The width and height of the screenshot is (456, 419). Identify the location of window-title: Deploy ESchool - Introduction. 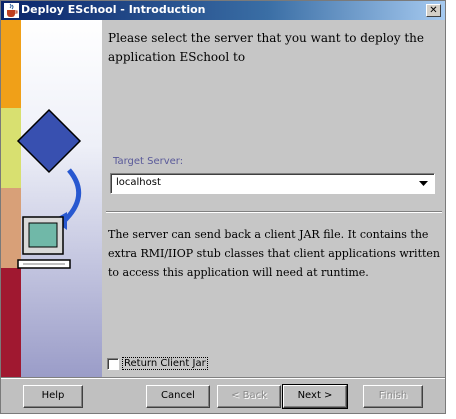
(113, 9).